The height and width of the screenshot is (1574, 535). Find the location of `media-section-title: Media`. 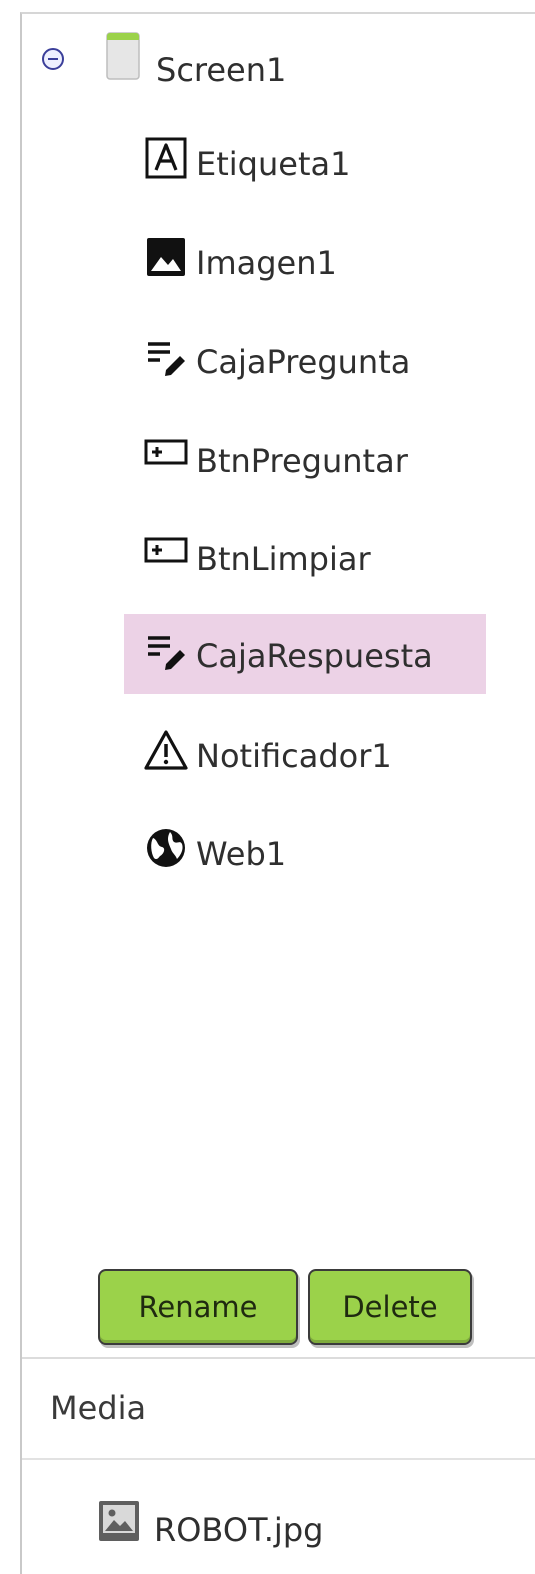

media-section-title: Media is located at coordinates (98, 1408).